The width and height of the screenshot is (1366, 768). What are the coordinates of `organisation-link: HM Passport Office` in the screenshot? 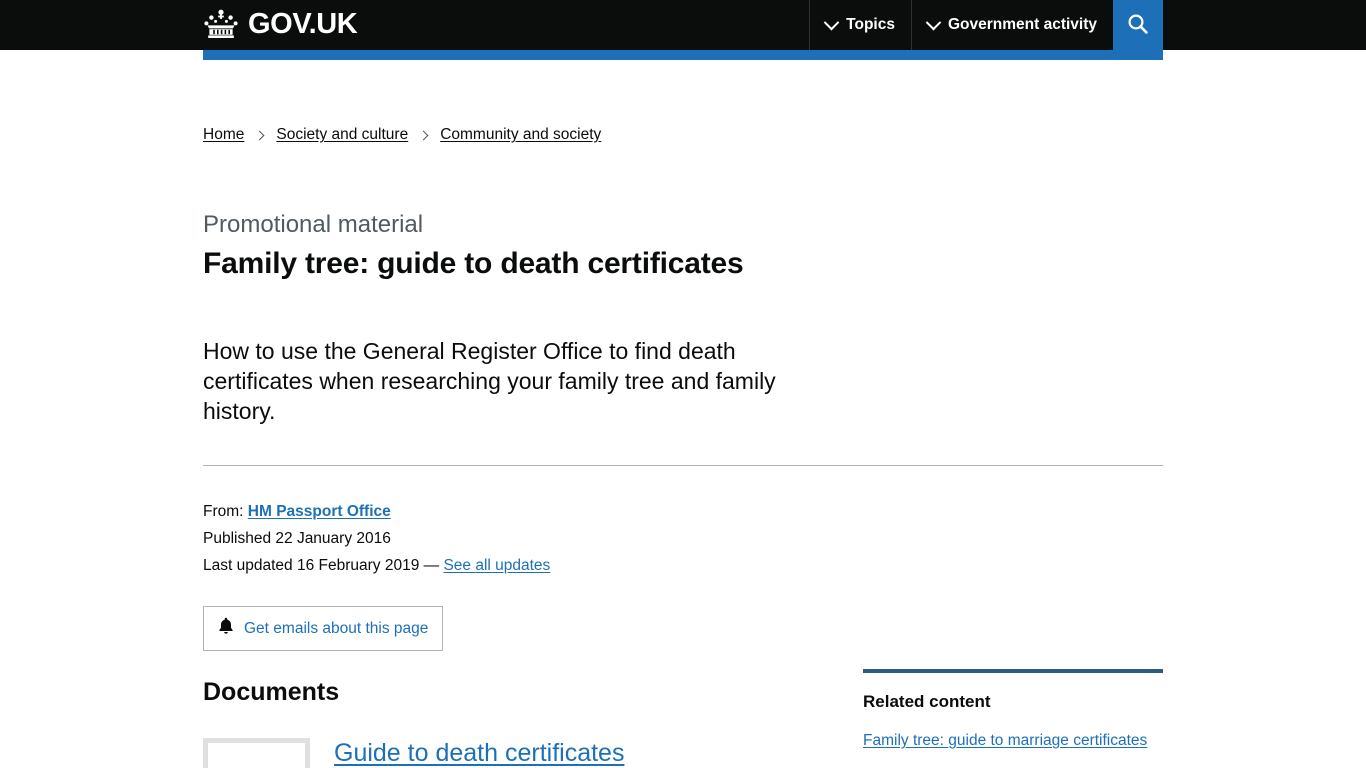 It's located at (319, 511).